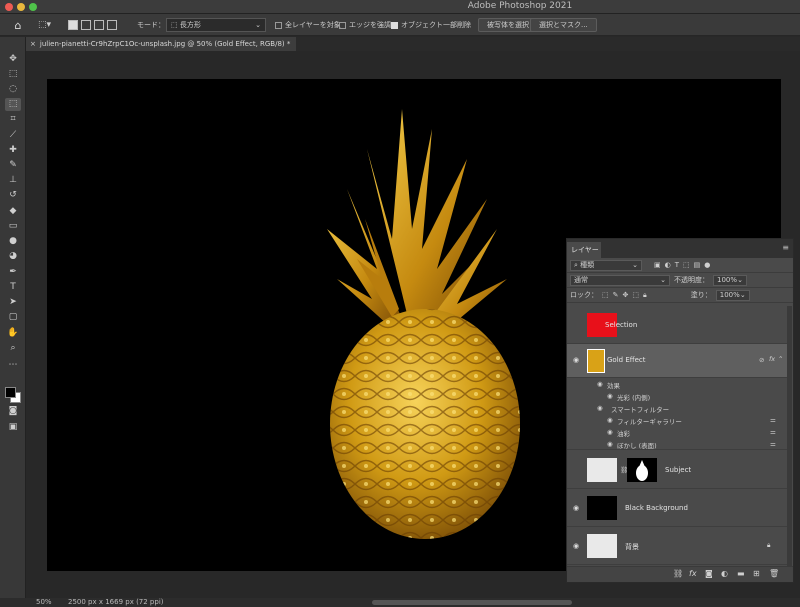 This screenshot has height=607, width=800. What do you see at coordinates (508, 25) in the screenshot?
I see `select-subject-button: 被写体を選択` at bounding box center [508, 25].